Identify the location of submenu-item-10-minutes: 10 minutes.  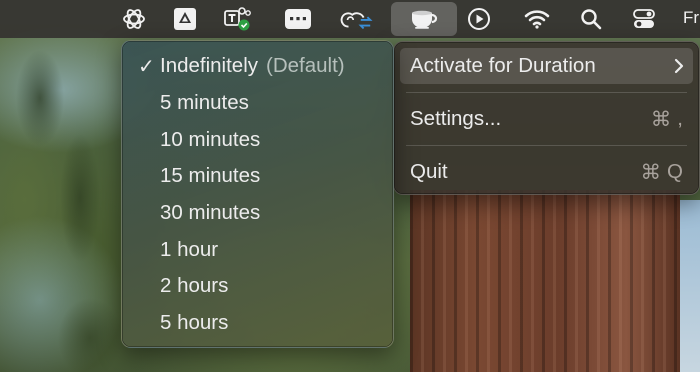
(257, 139).